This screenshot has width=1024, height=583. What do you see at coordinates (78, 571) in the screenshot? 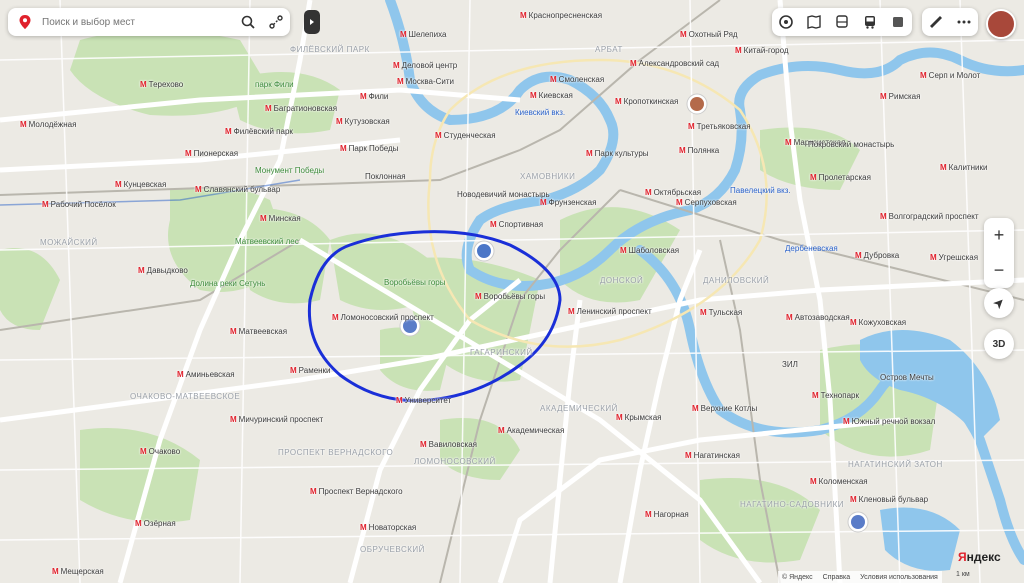
I see `metro-label: Мещерская` at bounding box center [78, 571].